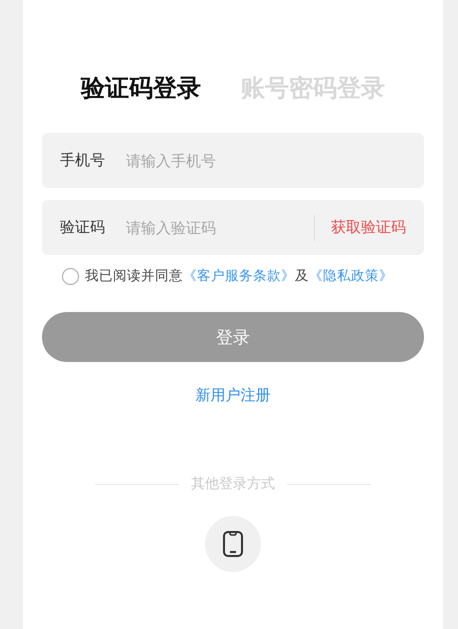 Image resolution: width=458 pixels, height=629 pixels. I want to click on text-input: 请输入验证码, so click(219, 228).